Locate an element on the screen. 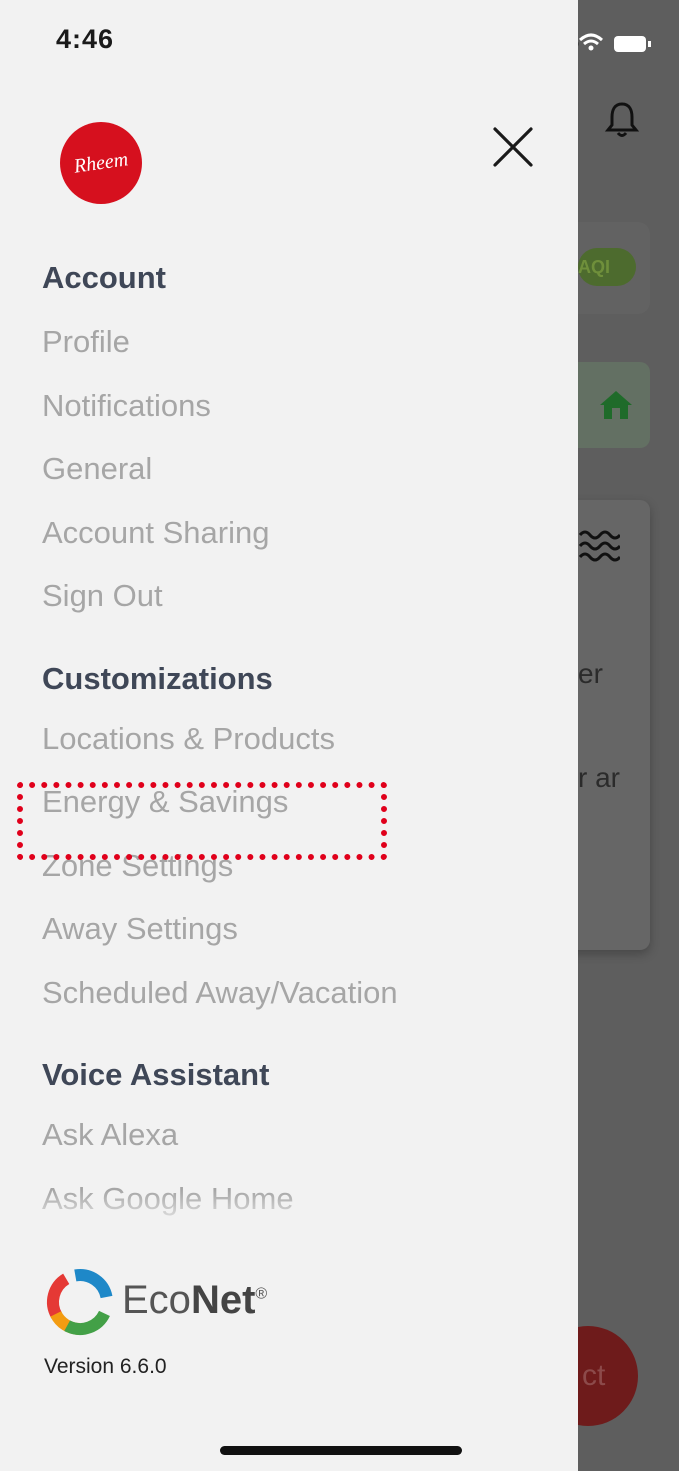  app-version: Version 6.6.0 is located at coordinates (105, 1366).